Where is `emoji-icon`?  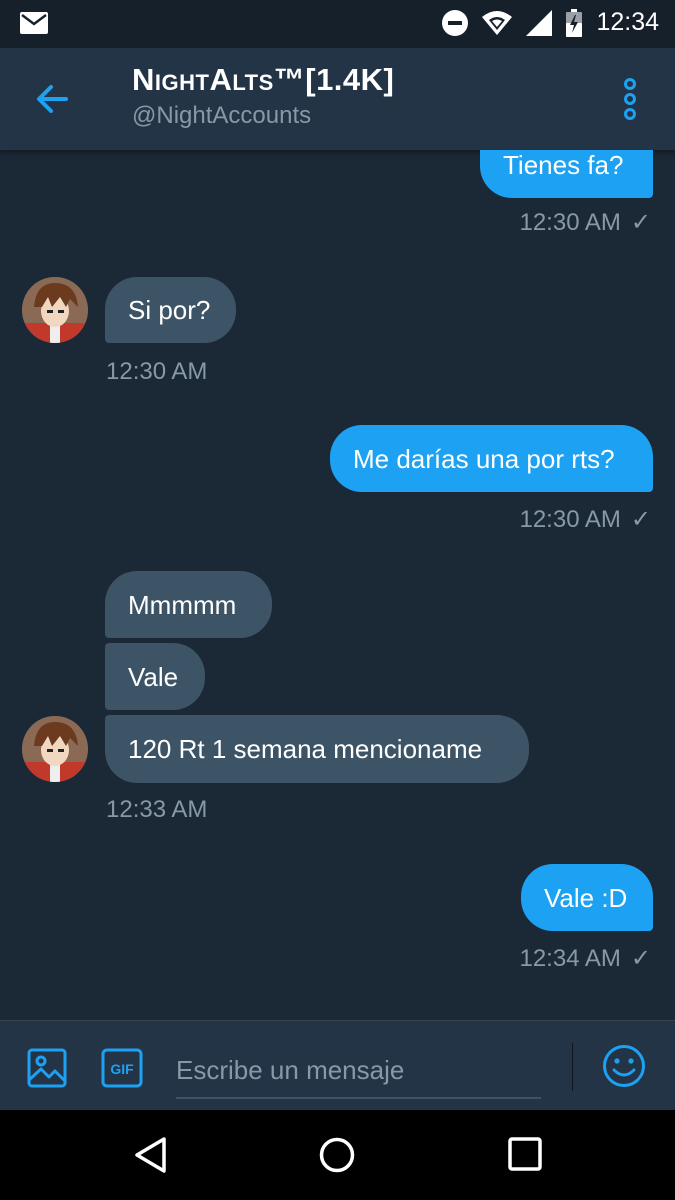 emoji-icon is located at coordinates (624, 1066).